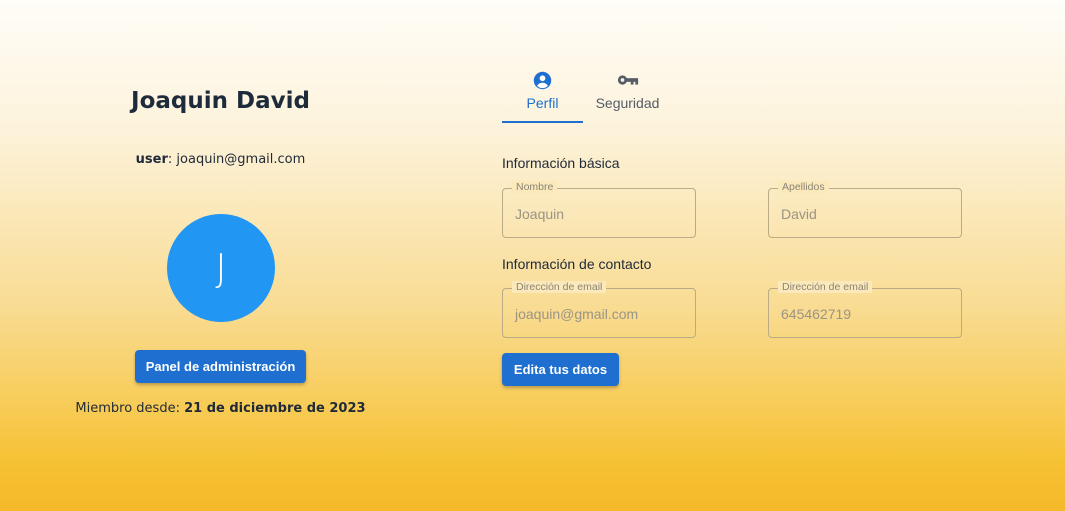 The height and width of the screenshot is (511, 1065). I want to click on email-field-label: Dirección de email, so click(559, 287).